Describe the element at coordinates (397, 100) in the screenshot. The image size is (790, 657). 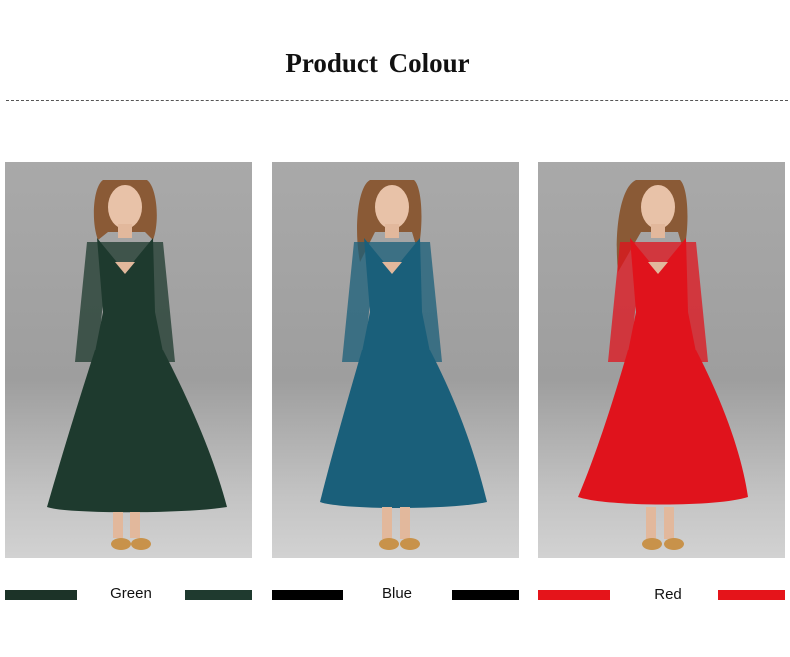
I see `dashed-divider` at that location.